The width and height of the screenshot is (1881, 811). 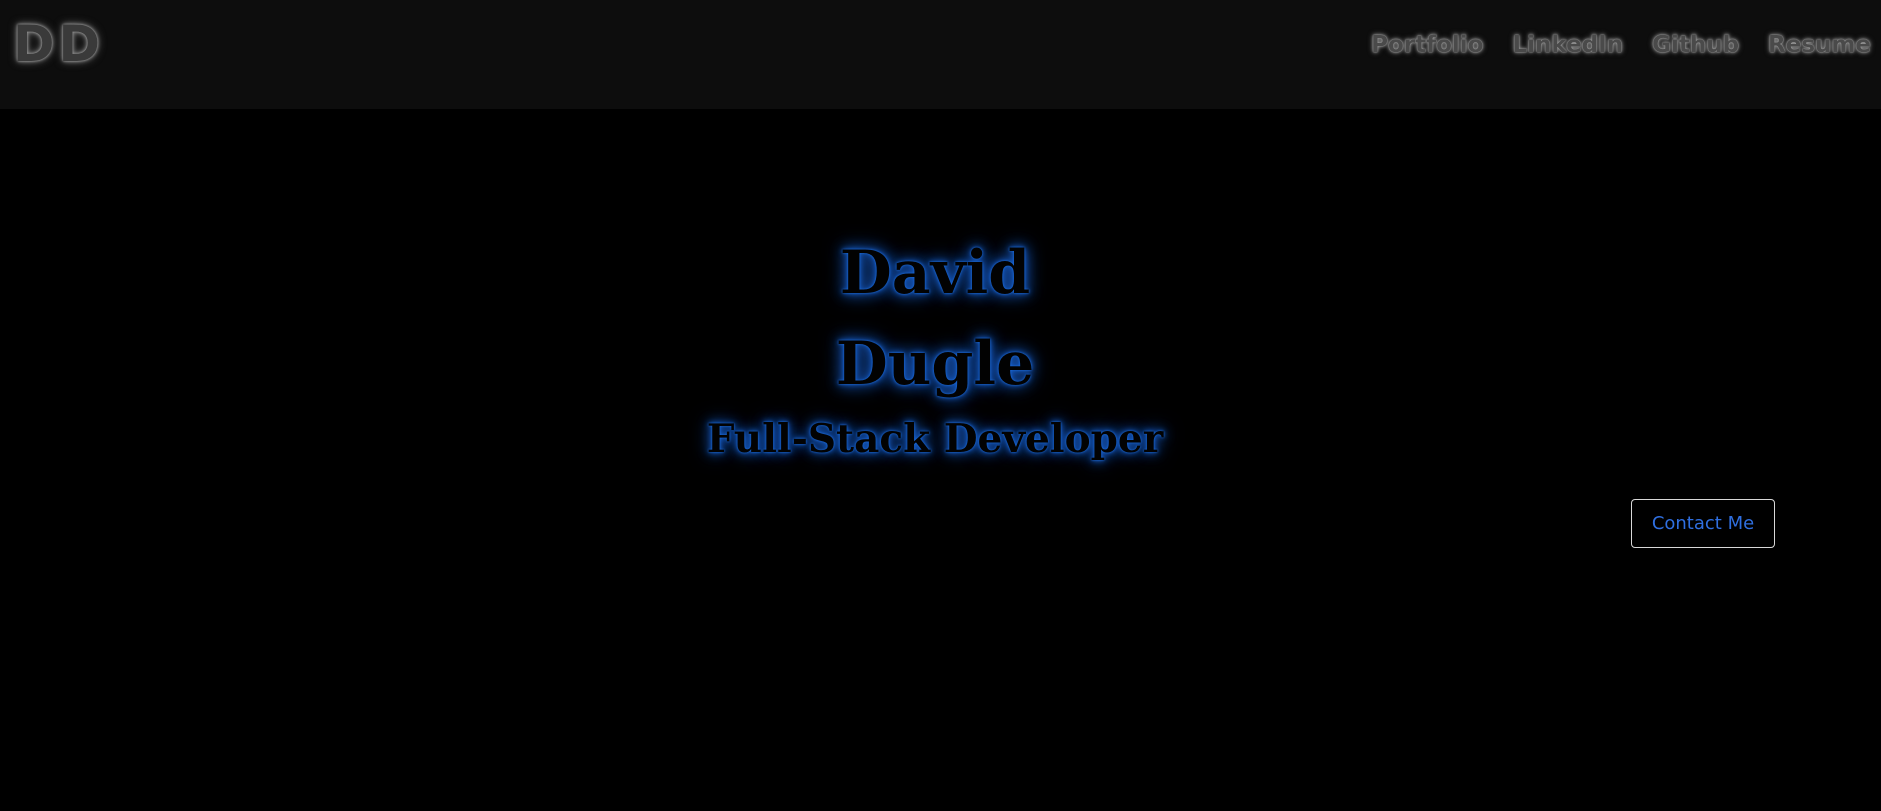 I want to click on hero-subtitle: Full-Stack Developer, so click(x=935, y=439).